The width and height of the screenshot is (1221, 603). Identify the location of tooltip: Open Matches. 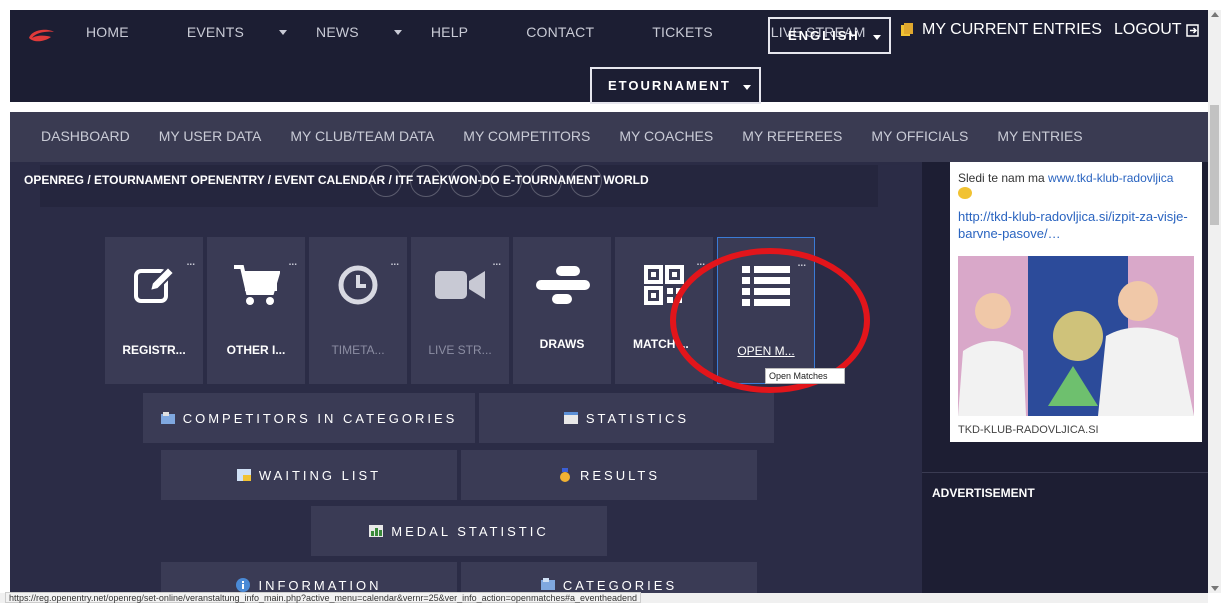
(805, 376).